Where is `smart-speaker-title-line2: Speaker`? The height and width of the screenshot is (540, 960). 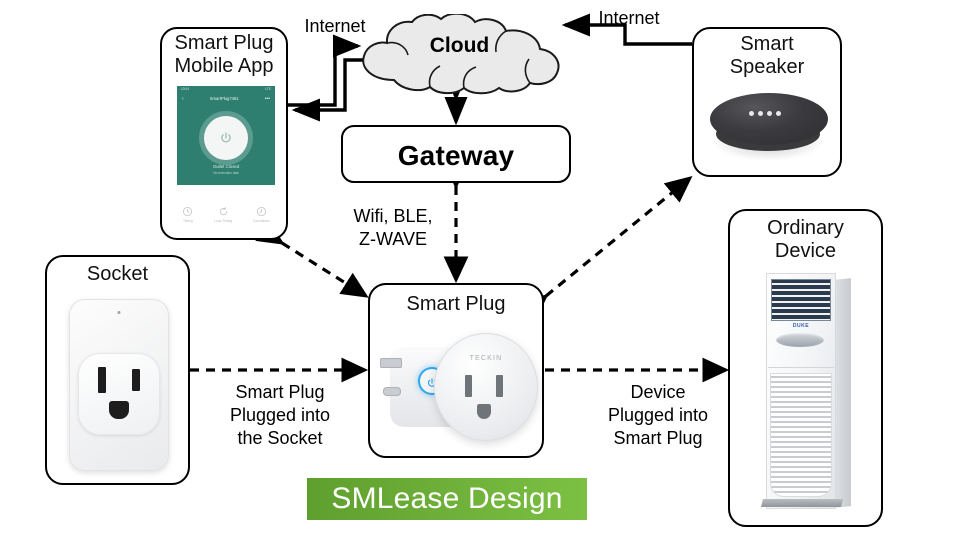
smart-speaker-title-line2: Speaker is located at coordinates (767, 67).